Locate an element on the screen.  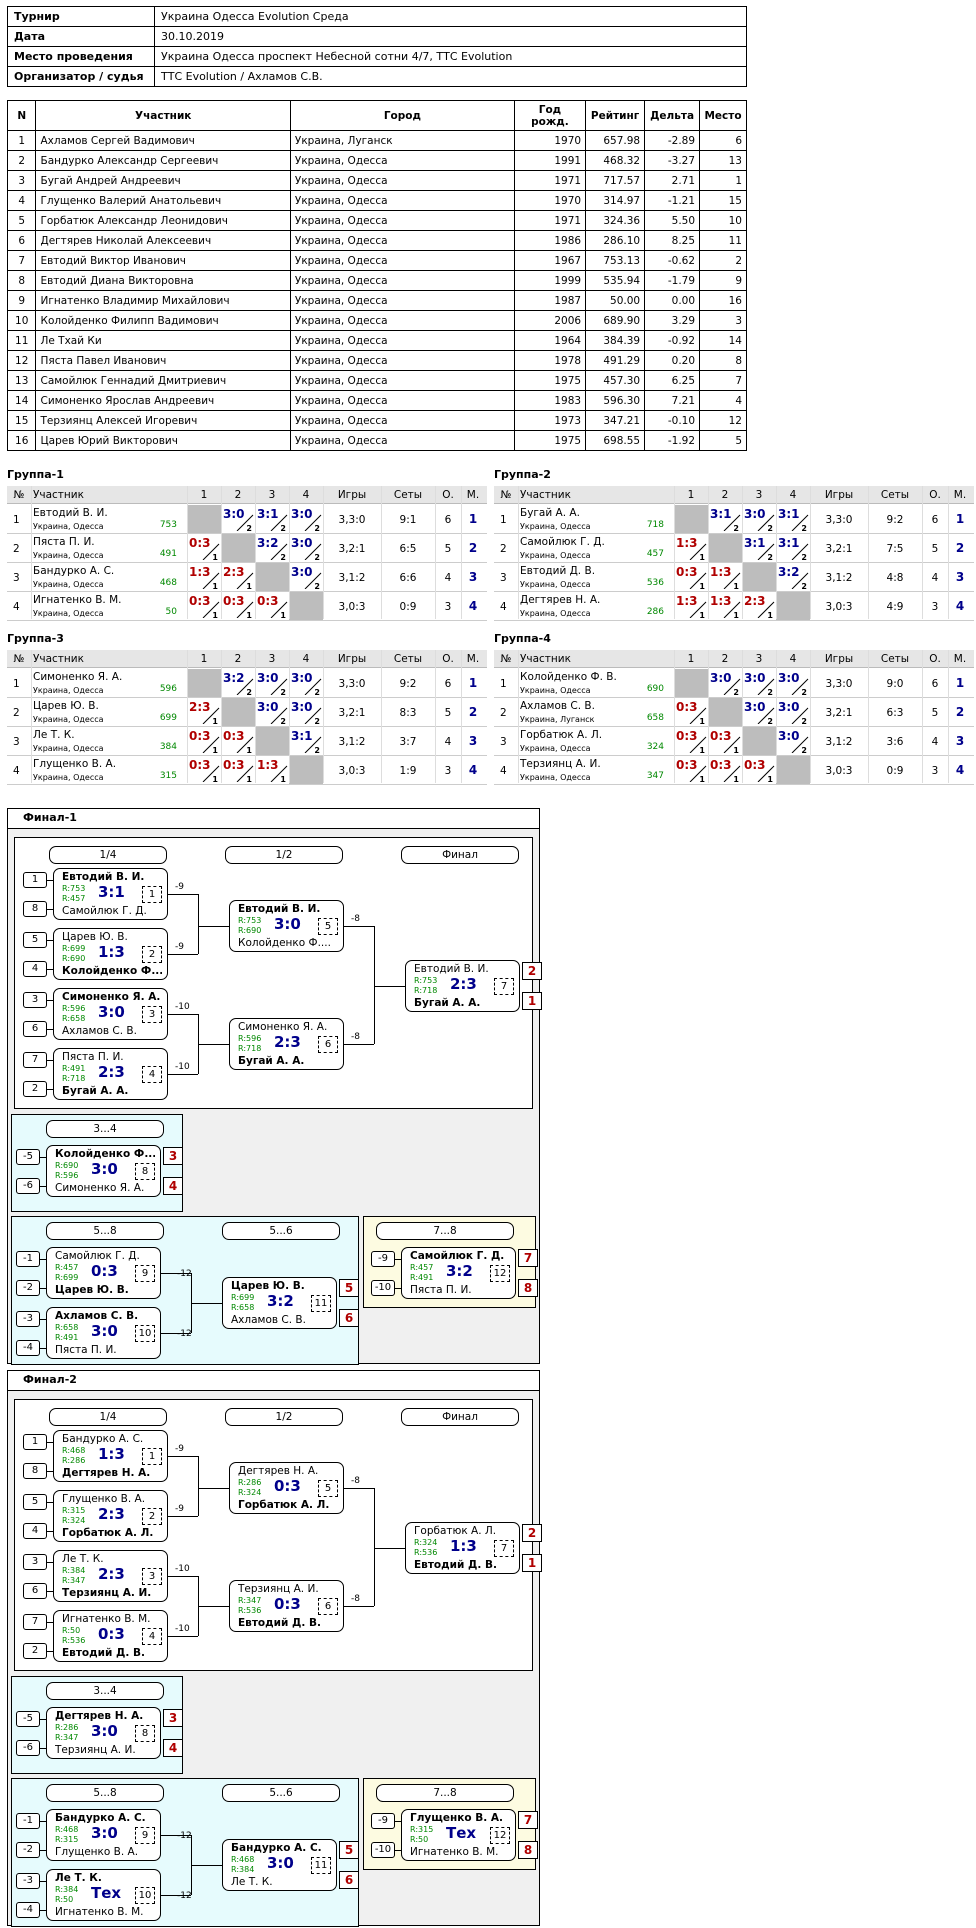
loser-link: -8 is located at coordinates (355, 1481).